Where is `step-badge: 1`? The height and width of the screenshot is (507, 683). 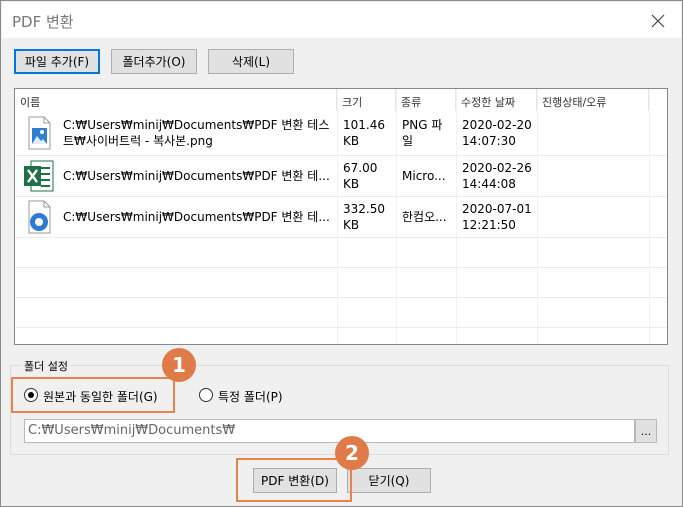 step-badge: 1 is located at coordinates (179, 365).